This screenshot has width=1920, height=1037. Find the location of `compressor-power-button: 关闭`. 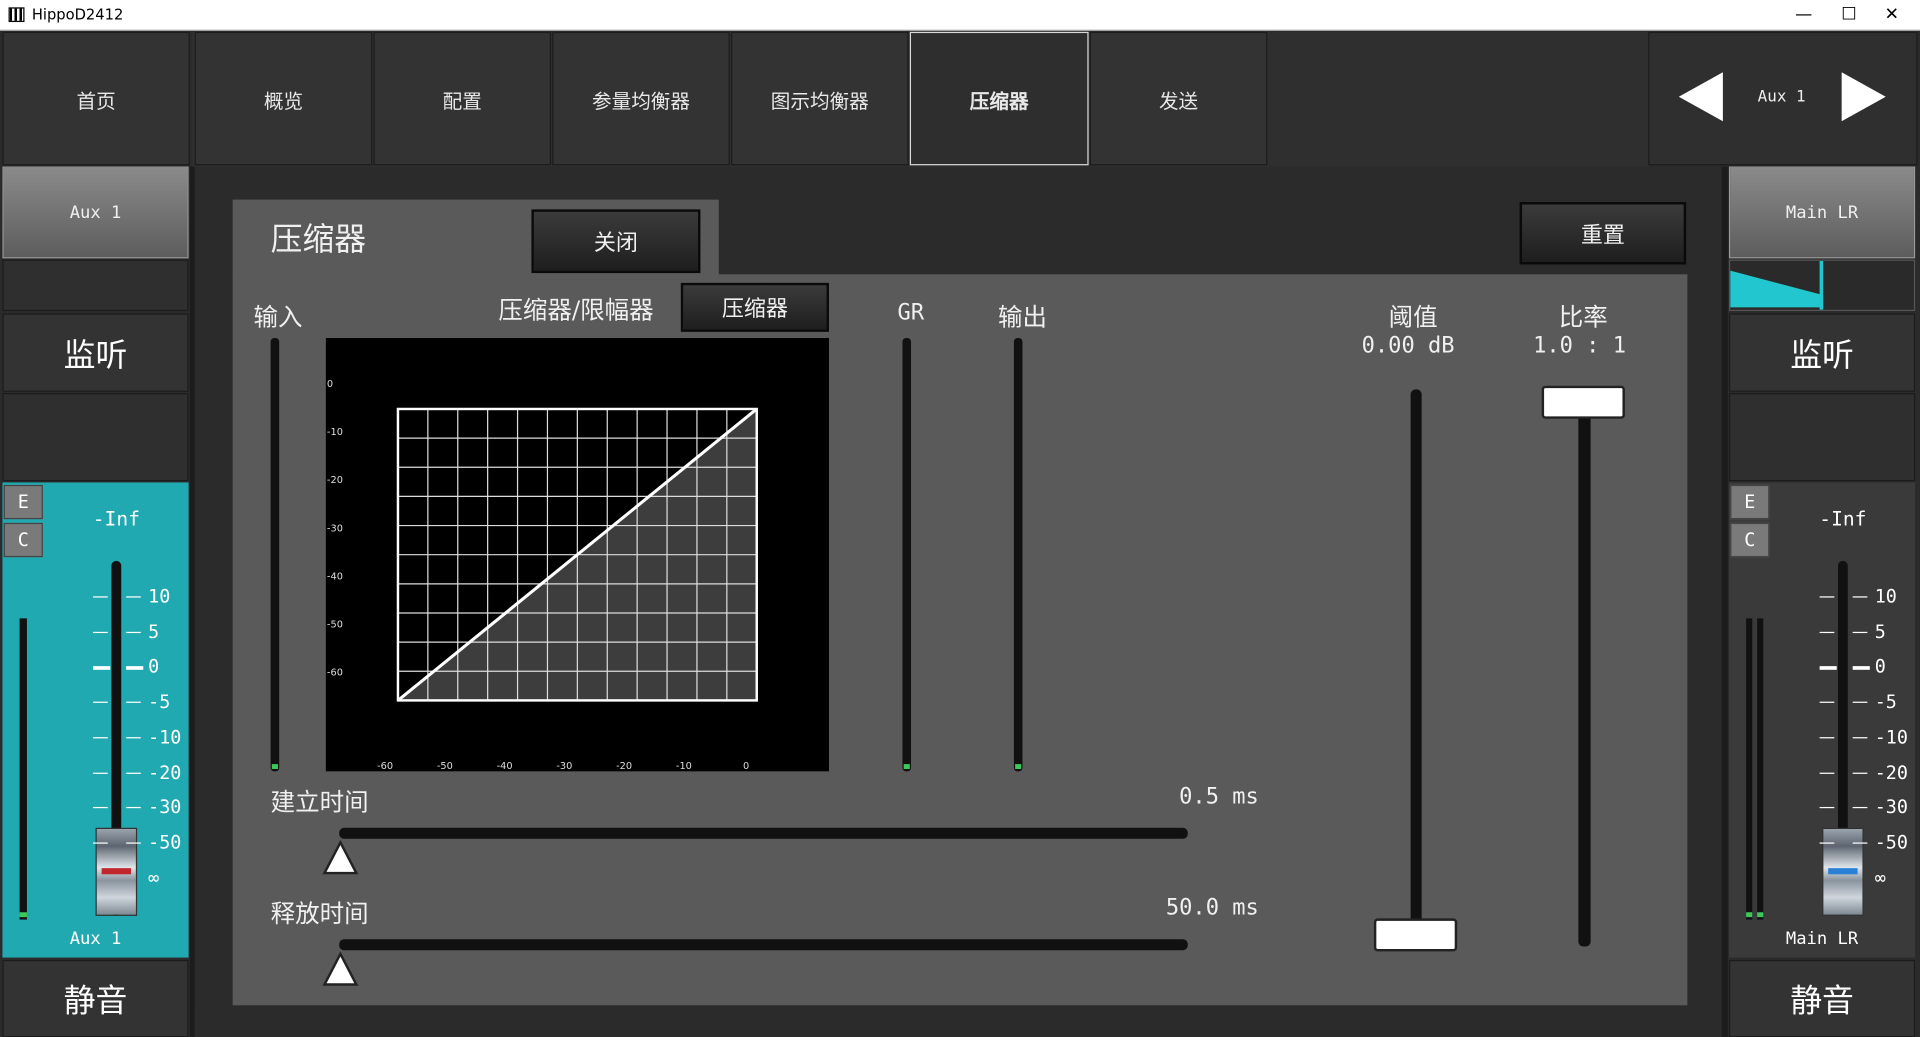

compressor-power-button: 关闭 is located at coordinates (616, 241).